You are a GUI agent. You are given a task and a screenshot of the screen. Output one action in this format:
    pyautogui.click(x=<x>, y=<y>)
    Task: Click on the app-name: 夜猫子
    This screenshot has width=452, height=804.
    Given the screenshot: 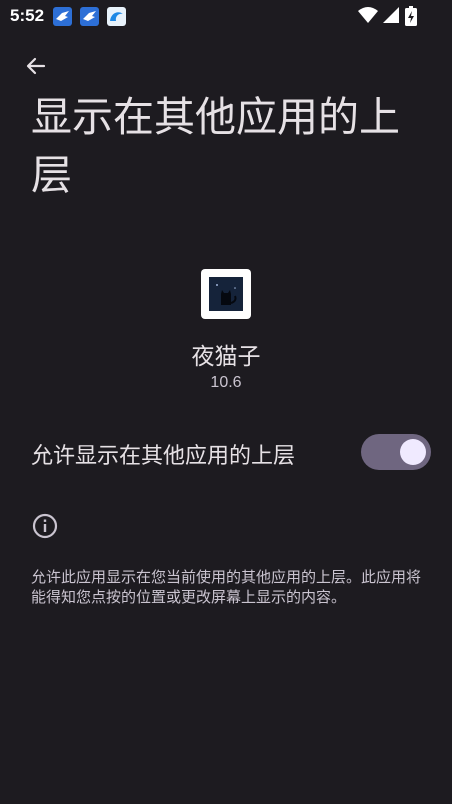 What is the action you would take?
    pyautogui.click(x=226, y=357)
    